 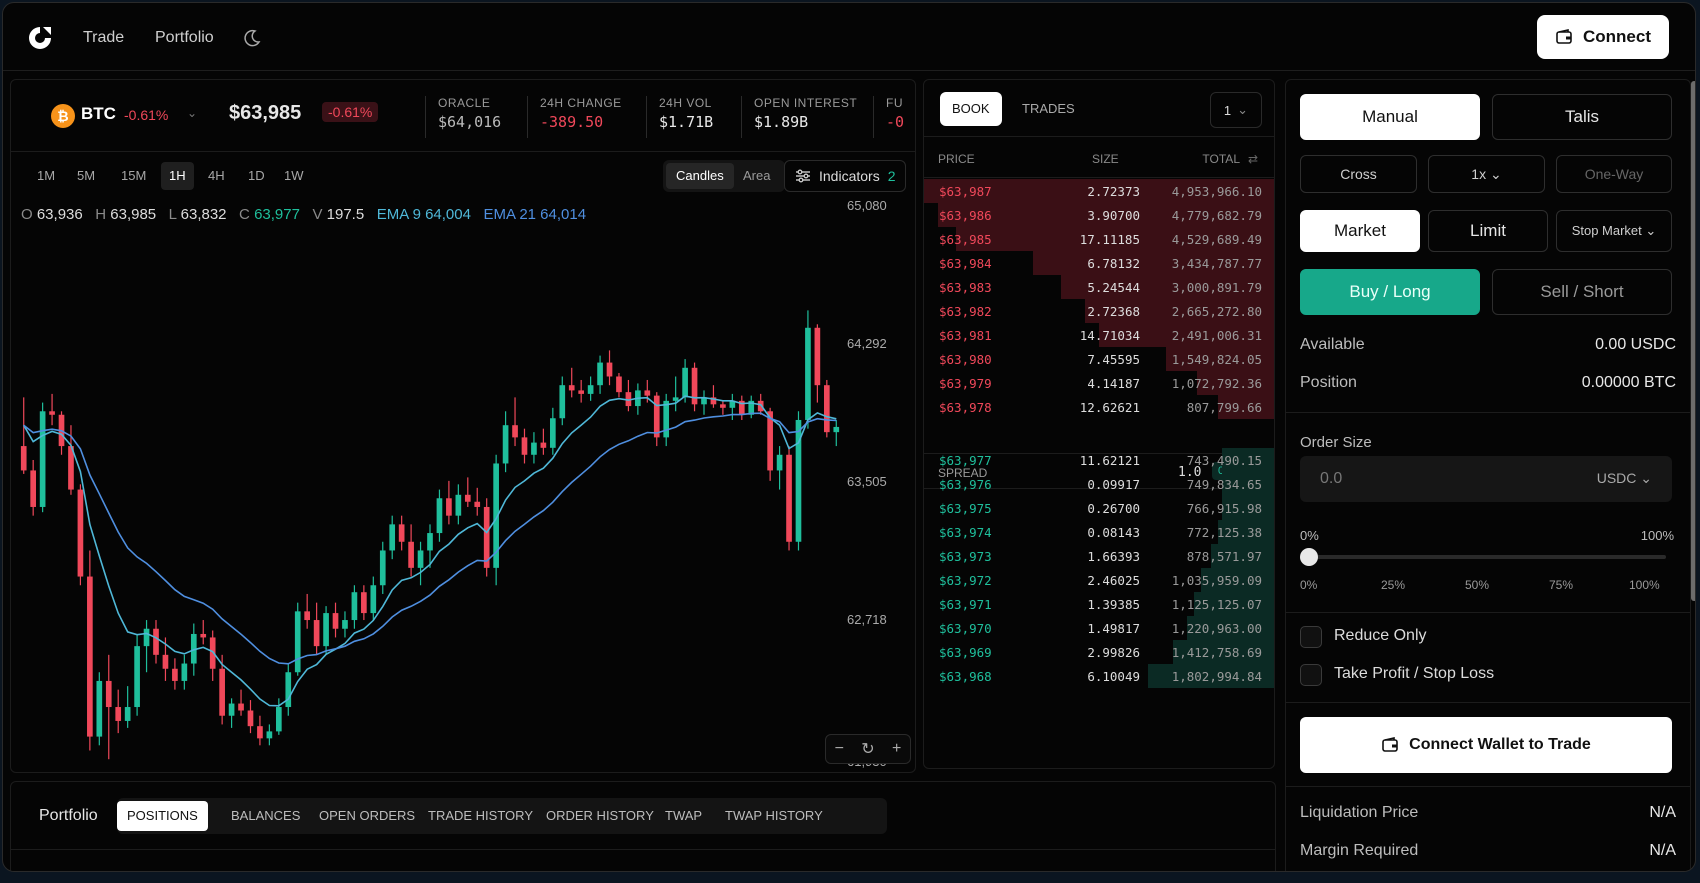 What do you see at coordinates (965, 580) in the screenshot?
I see `bid-price: $63,972` at bounding box center [965, 580].